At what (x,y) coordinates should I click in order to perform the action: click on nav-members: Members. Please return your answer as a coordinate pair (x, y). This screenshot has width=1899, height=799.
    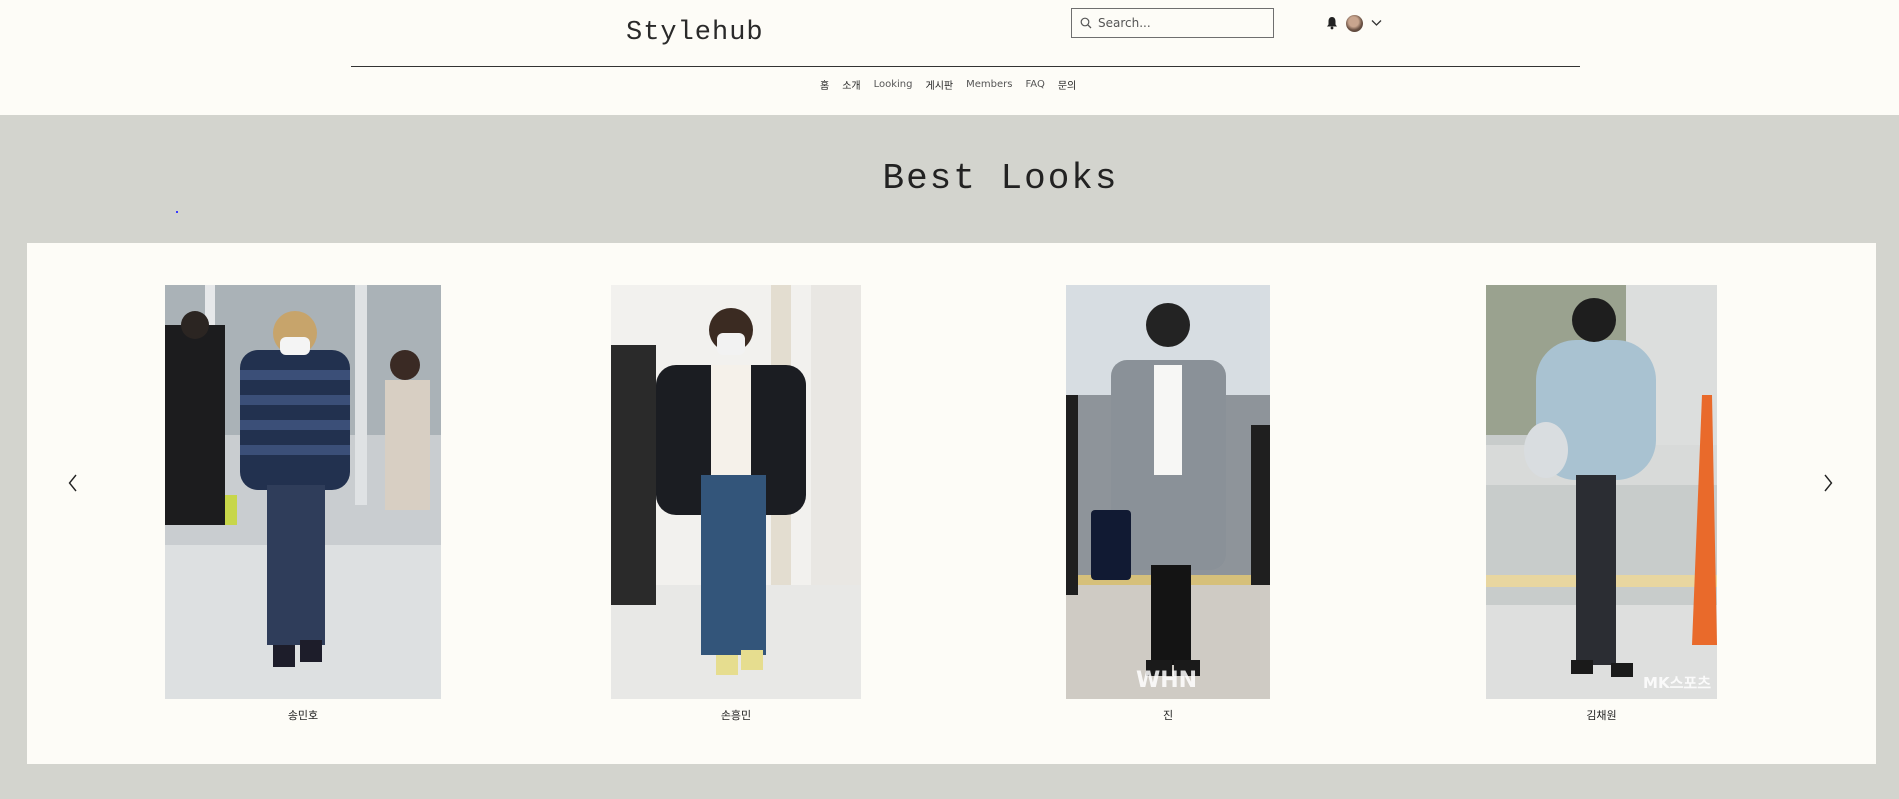
    Looking at the image, I should click on (989, 84).